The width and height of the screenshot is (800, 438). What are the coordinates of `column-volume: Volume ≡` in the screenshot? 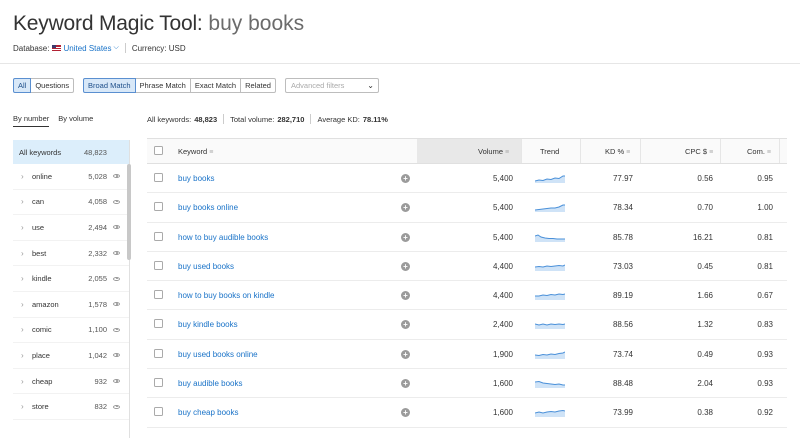 It's located at (493, 151).